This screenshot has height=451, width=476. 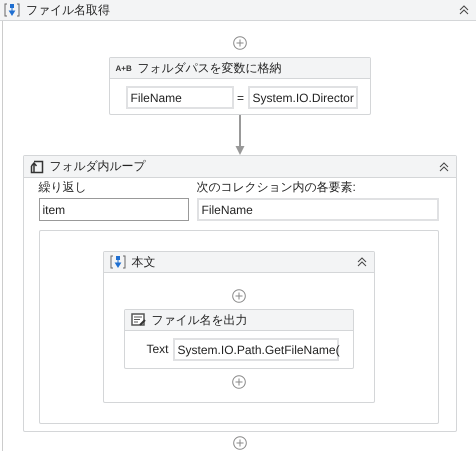 What do you see at coordinates (303, 97) in the screenshot?
I see `input-field: System.IO.Director` at bounding box center [303, 97].